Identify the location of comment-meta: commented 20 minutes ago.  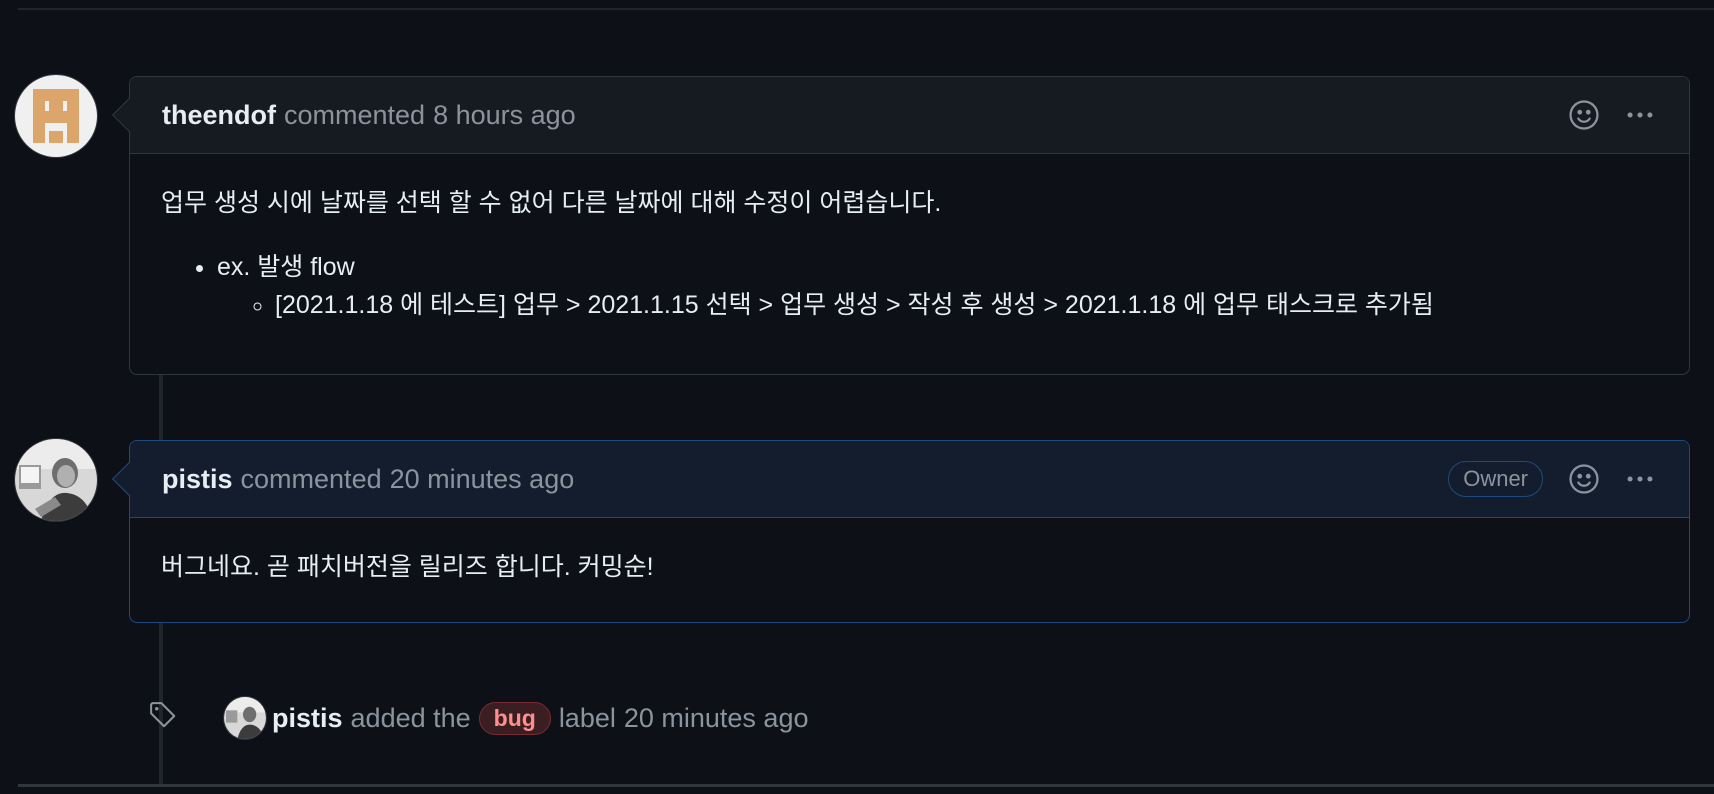
(408, 479).